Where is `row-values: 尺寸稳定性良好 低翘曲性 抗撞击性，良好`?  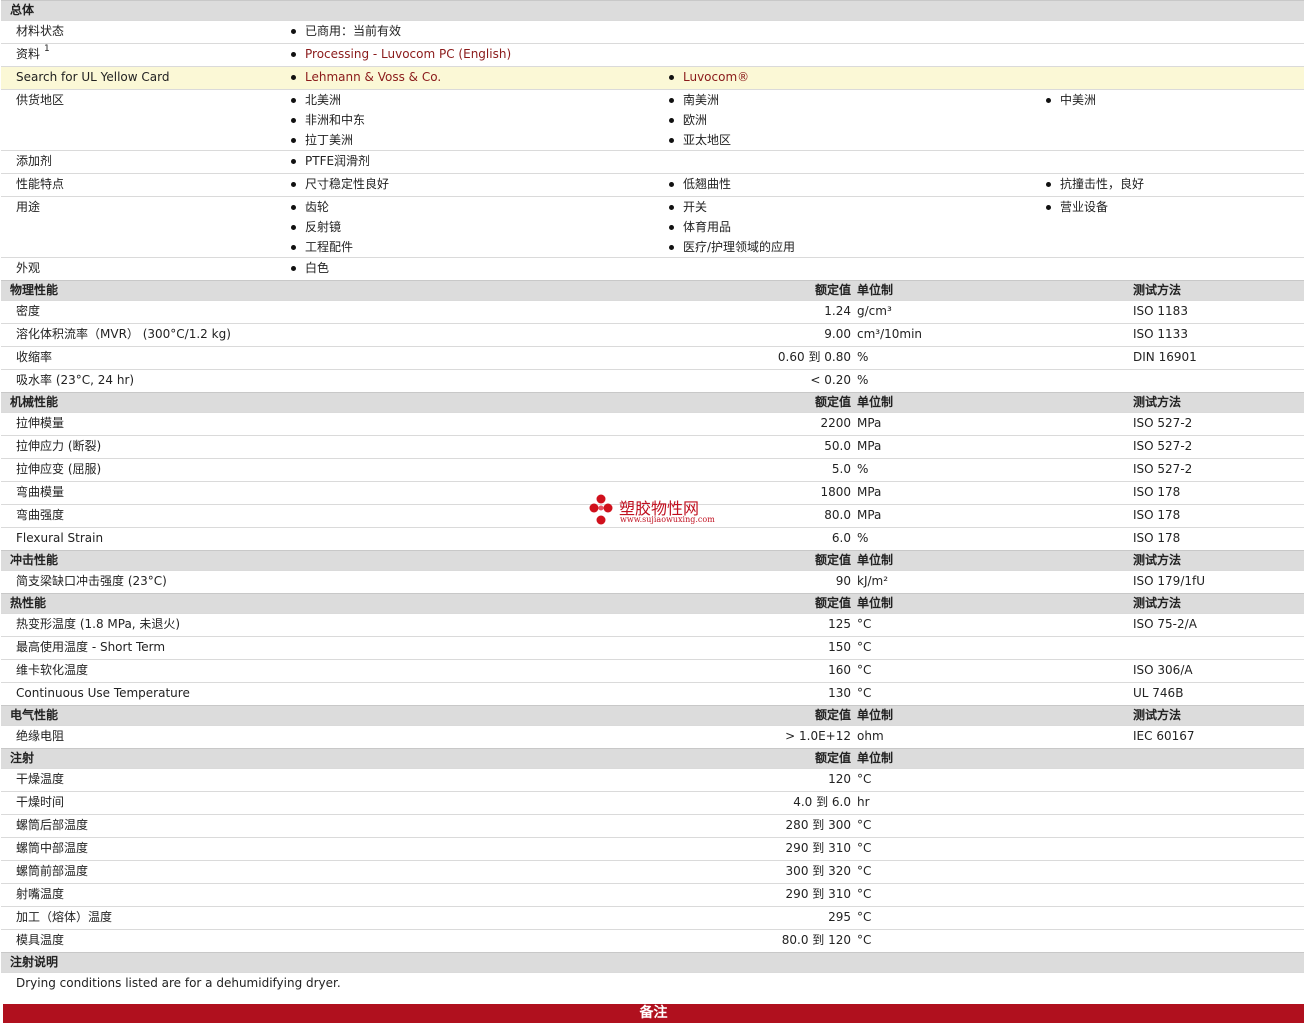 row-values: 尺寸稳定性良好 低翘曲性 抗撞击性，良好 is located at coordinates (795, 185).